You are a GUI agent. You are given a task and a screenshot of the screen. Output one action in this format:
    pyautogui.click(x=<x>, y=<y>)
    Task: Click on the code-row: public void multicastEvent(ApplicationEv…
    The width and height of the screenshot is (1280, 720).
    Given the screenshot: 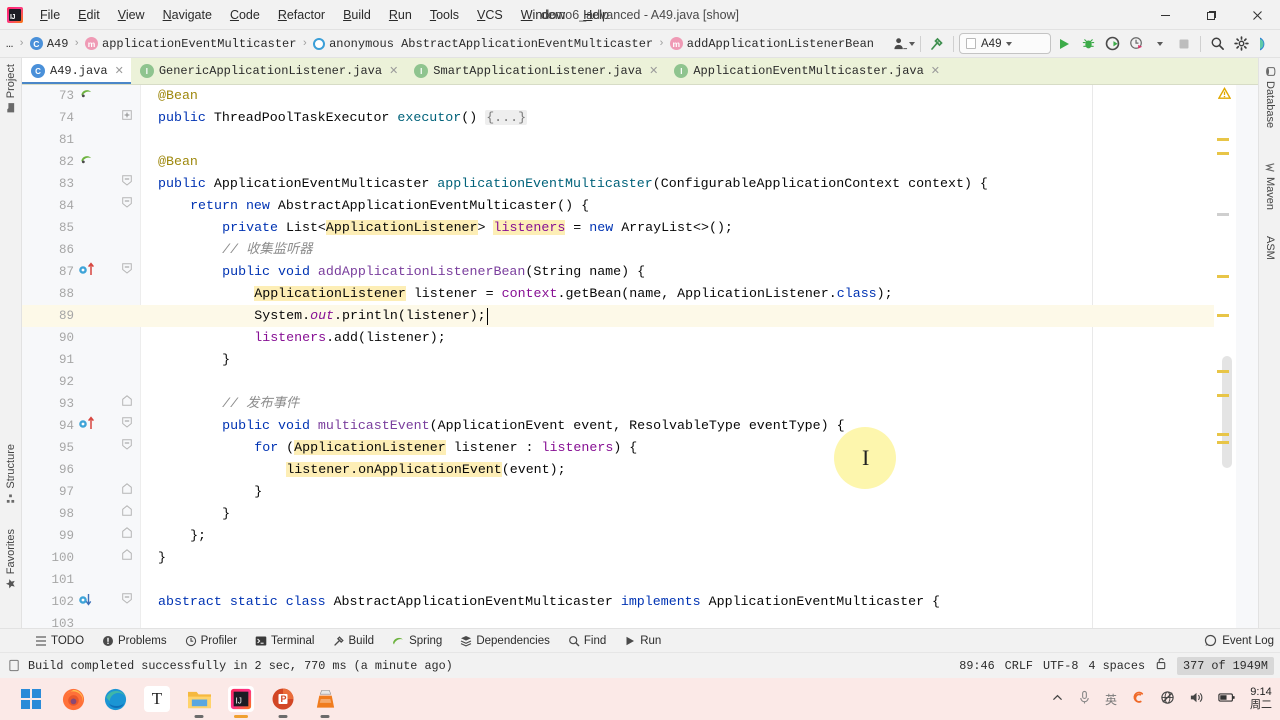 What is the action you would take?
    pyautogui.click(x=688, y=426)
    